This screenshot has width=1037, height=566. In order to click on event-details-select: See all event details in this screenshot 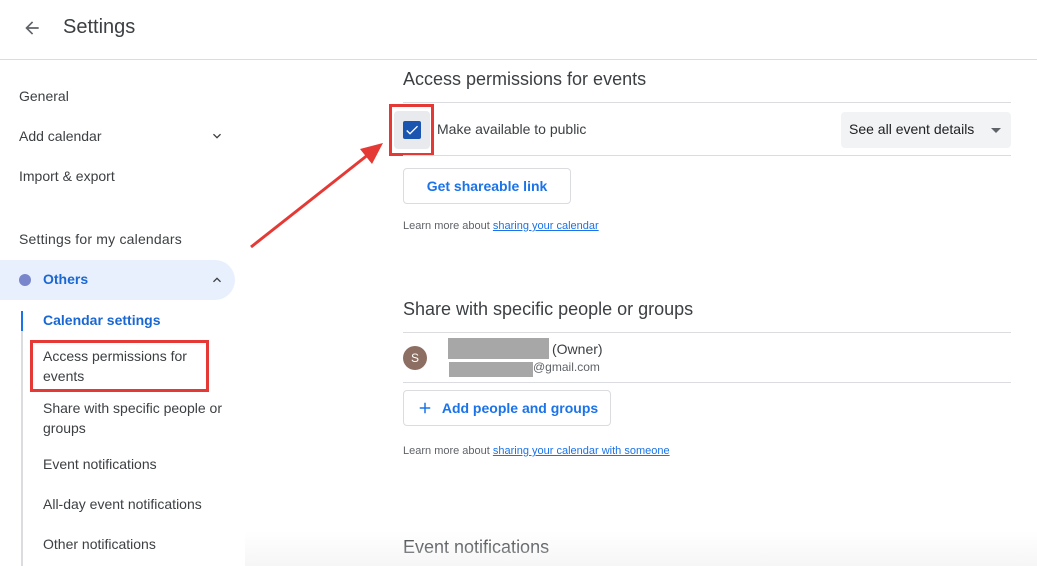, I will do `click(926, 130)`.